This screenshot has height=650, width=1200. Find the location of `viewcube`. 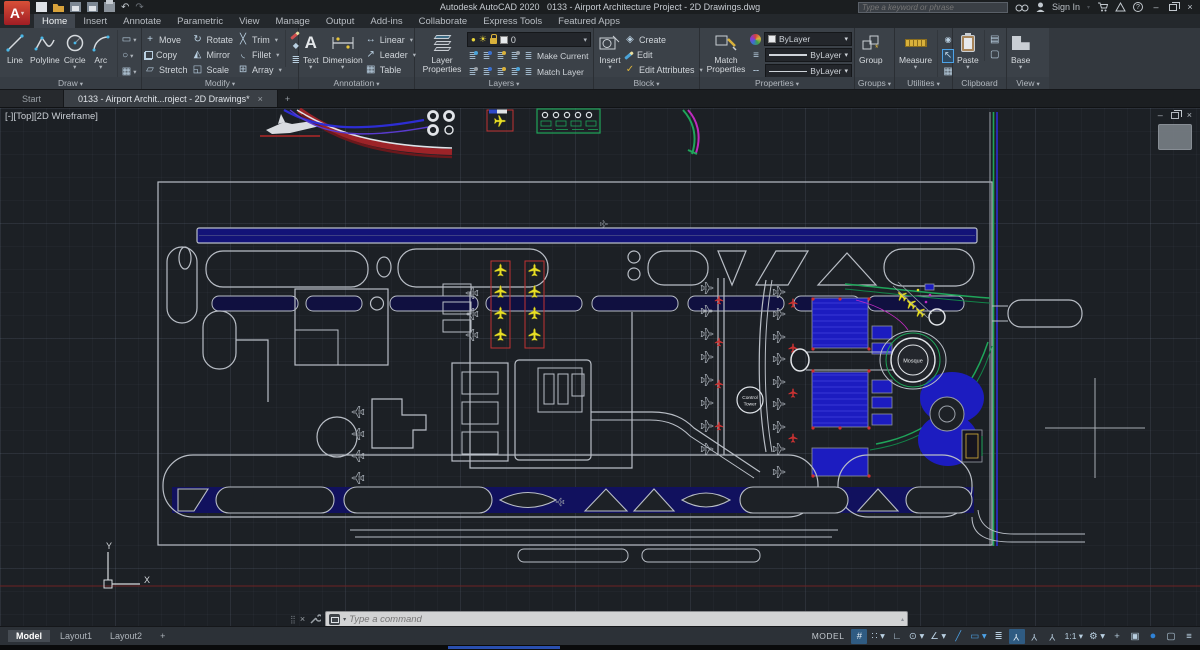

viewcube is located at coordinates (1175, 137).